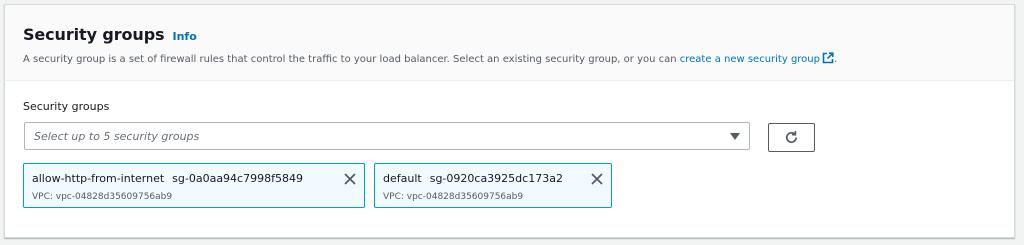 This screenshot has width=1024, height=245. Describe the element at coordinates (117, 136) in the screenshot. I see `select-placeholder: Select up to 5 security groups` at that location.